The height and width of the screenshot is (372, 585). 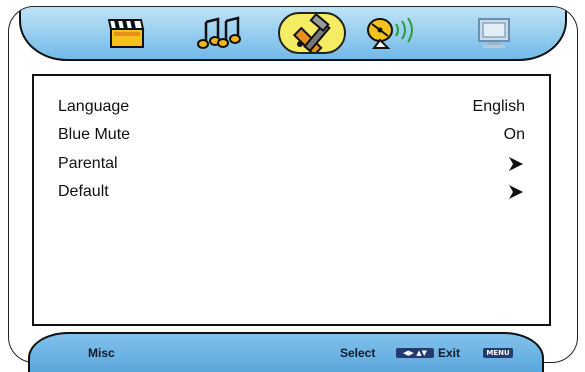 What do you see at coordinates (286, 352) in the screenshot?
I see `footer-bar: Misc Select ◀▶ ▲▼ Exit MENU` at bounding box center [286, 352].